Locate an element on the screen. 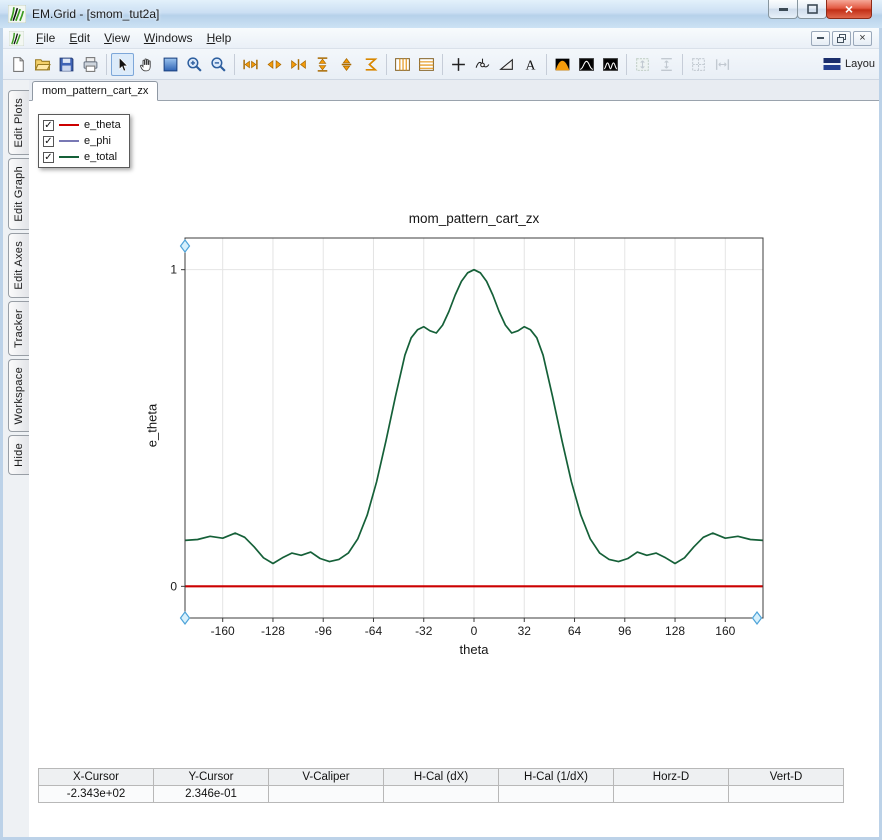  x-tick-label: -32 is located at coordinates (424, 631).